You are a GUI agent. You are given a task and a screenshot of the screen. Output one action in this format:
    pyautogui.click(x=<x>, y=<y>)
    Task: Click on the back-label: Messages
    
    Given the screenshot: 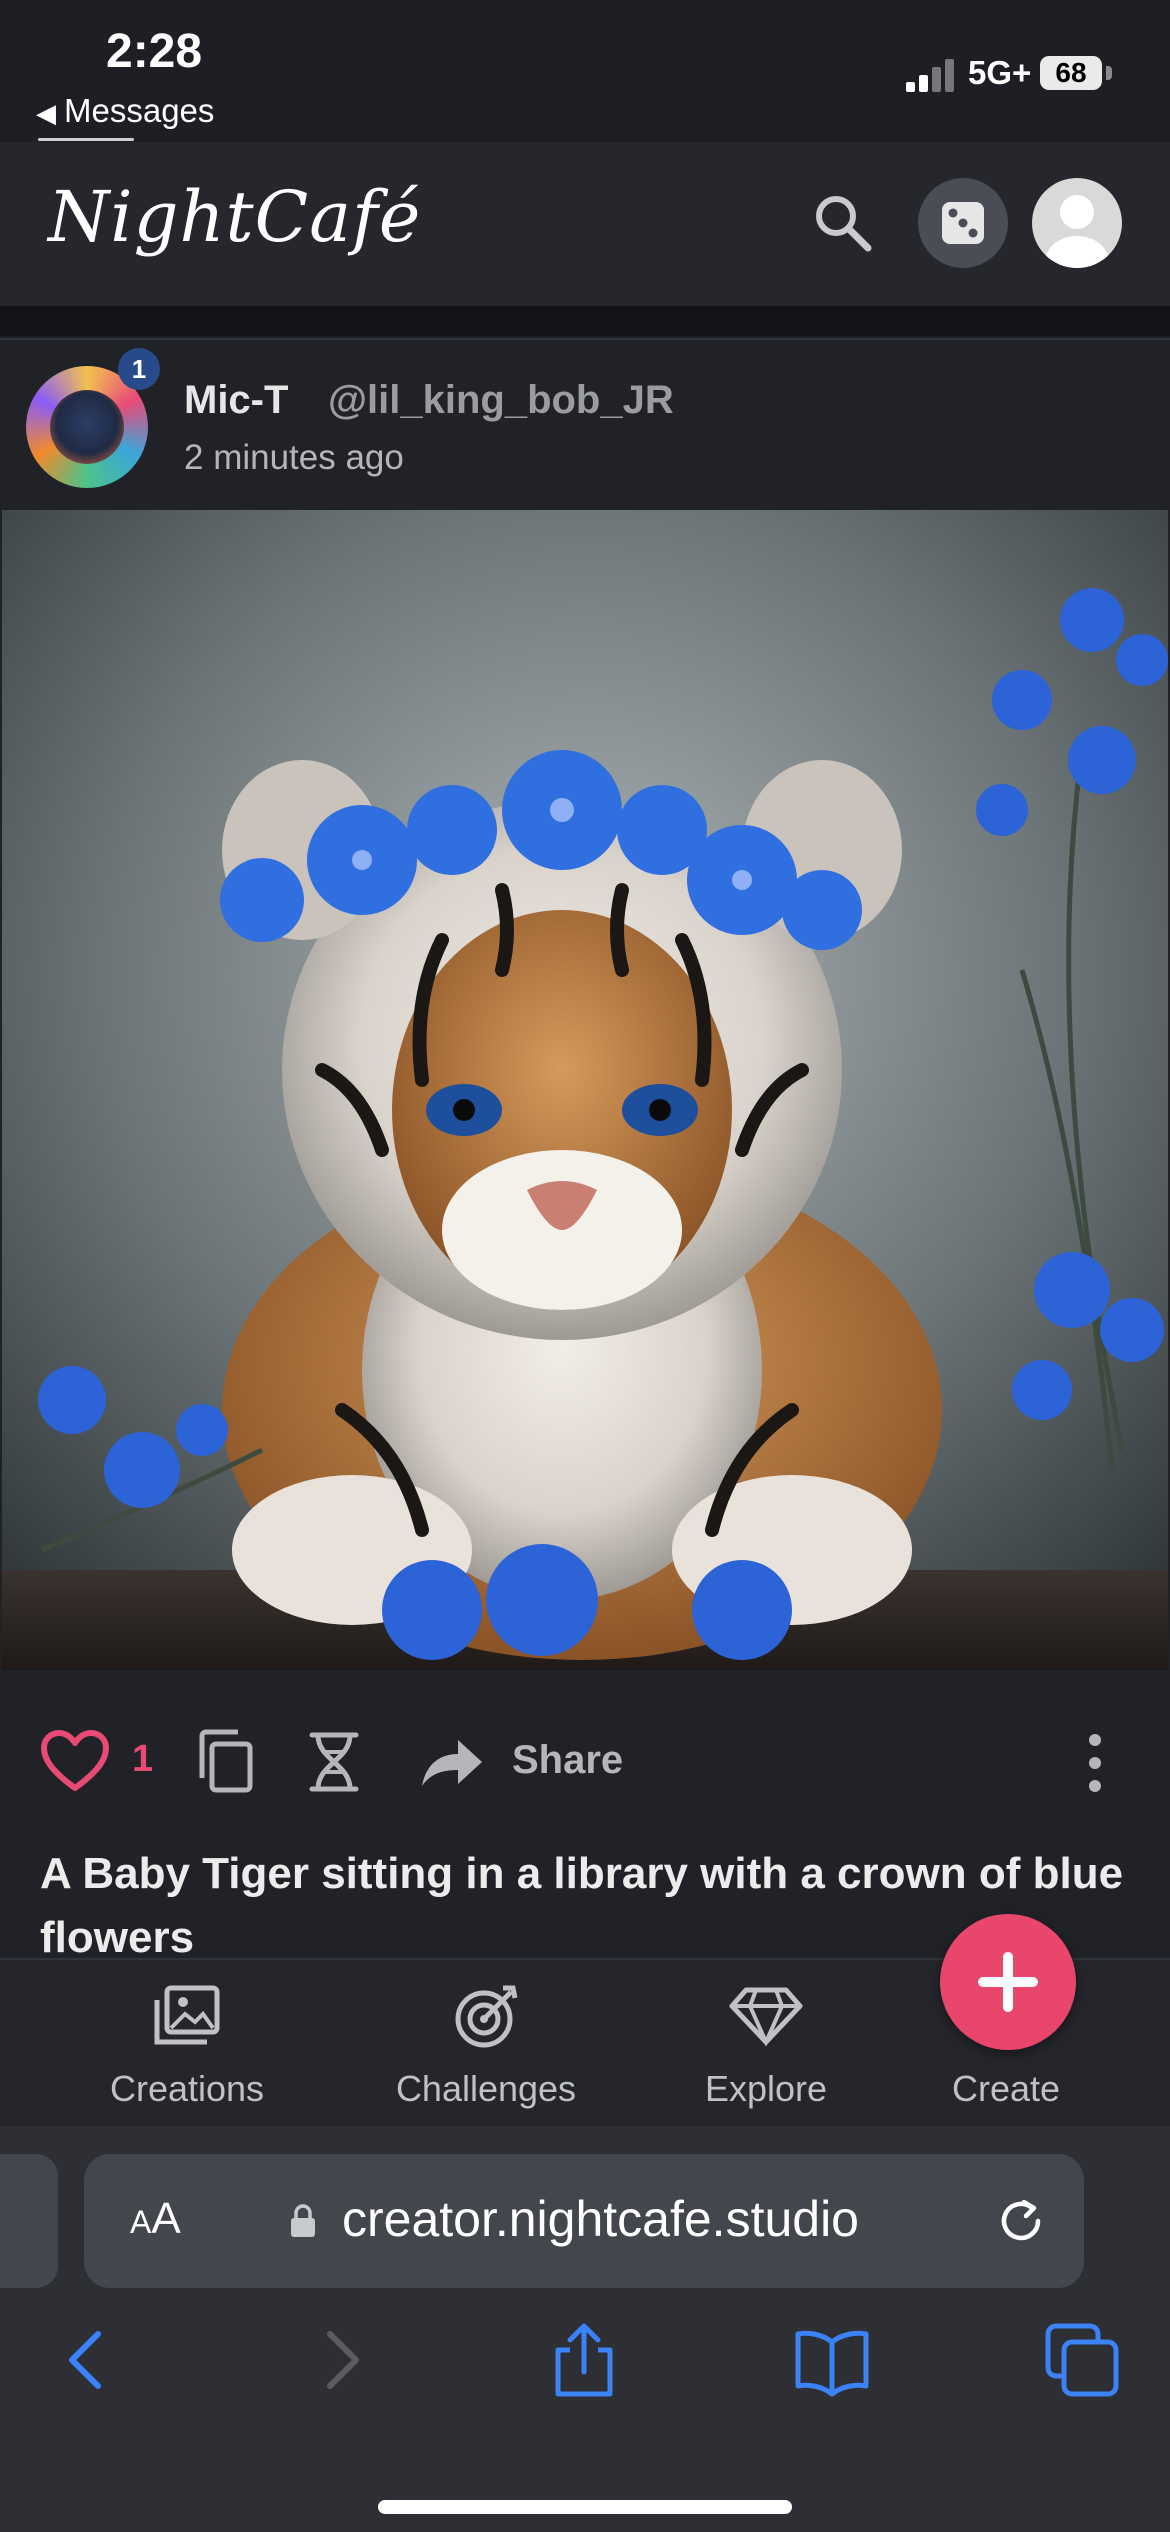 What is the action you would take?
    pyautogui.click(x=139, y=110)
    